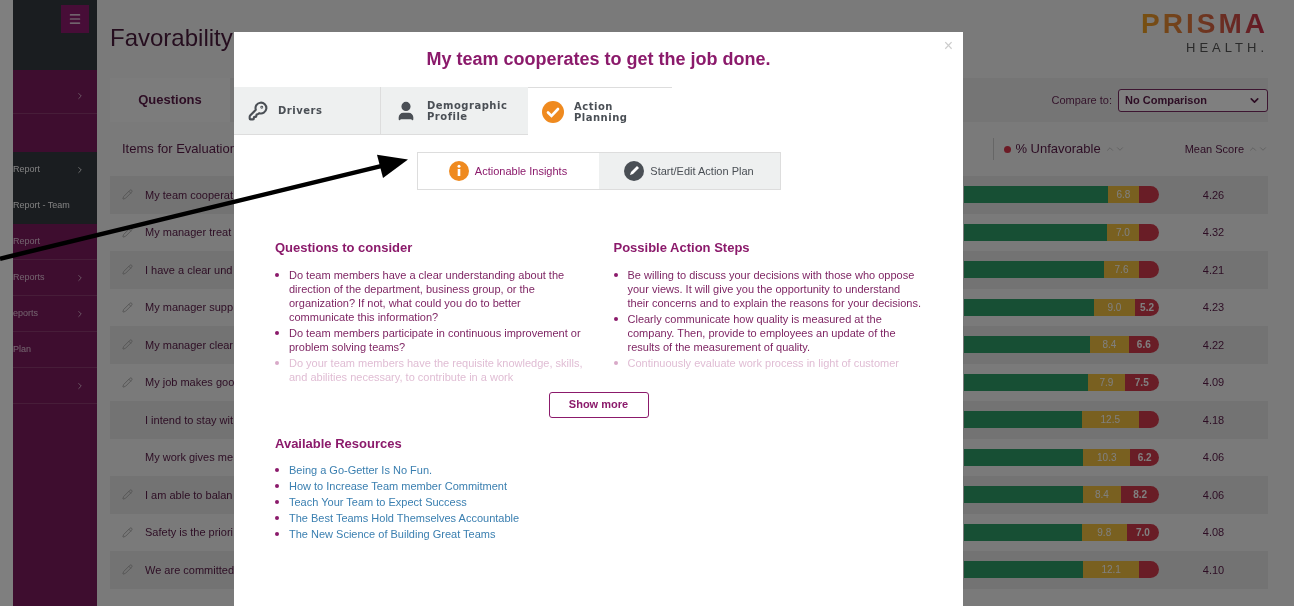 This screenshot has height=606, width=1294. I want to click on column-header: % Unfavorable, so click(1058, 149).